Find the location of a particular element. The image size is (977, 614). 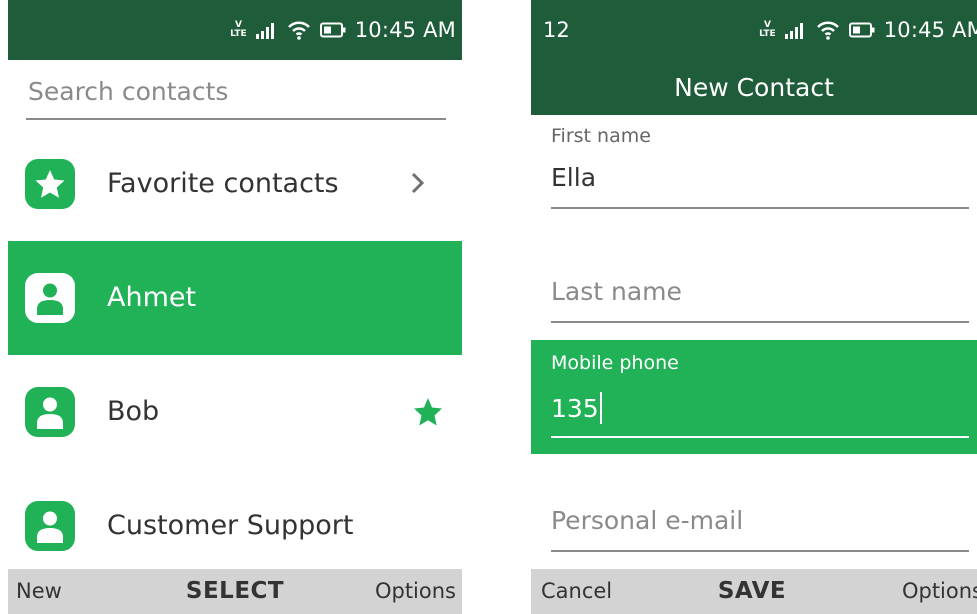

mobile-phone-text: 135 is located at coordinates (575, 408).